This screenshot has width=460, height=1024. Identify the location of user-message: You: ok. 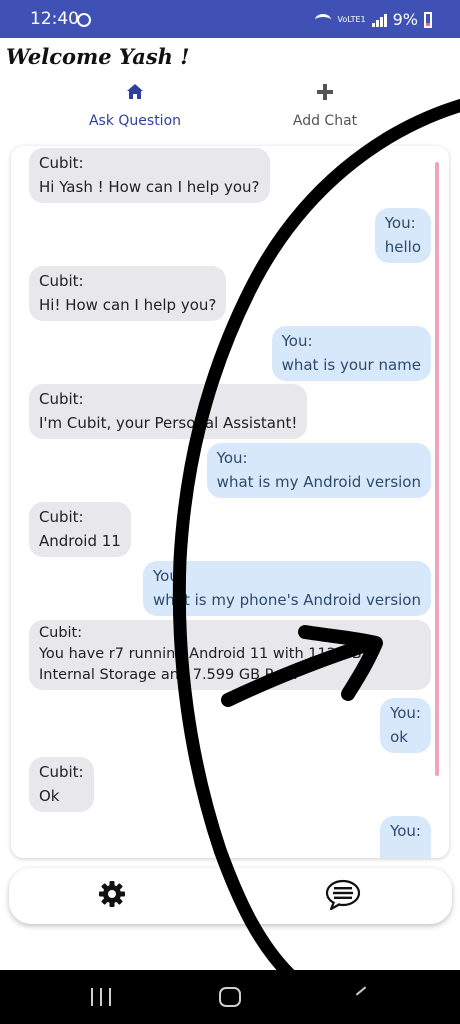
(405, 725).